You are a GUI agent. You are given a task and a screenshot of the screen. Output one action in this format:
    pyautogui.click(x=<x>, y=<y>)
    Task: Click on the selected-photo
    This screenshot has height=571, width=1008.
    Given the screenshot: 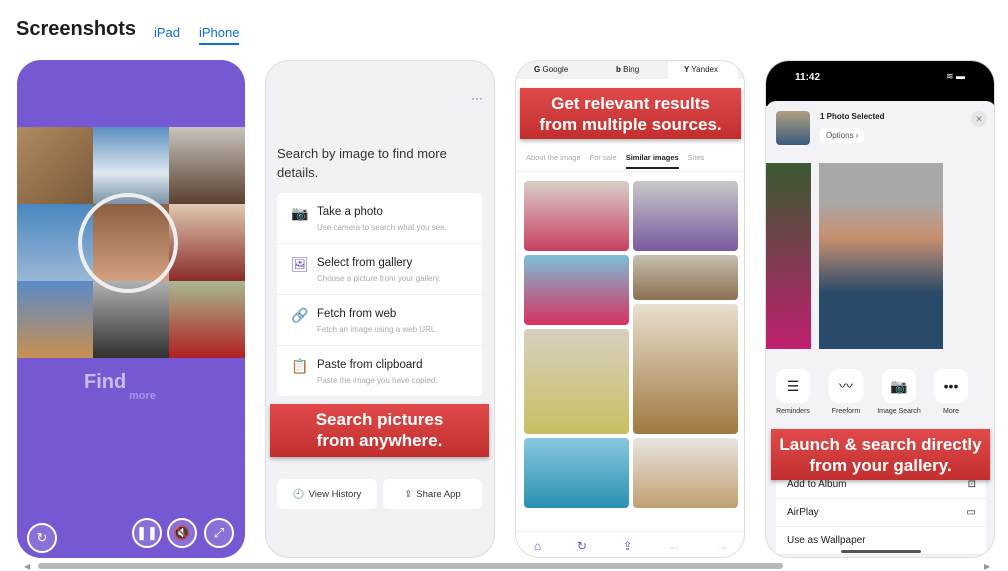 What is the action you would take?
    pyautogui.click(x=881, y=256)
    